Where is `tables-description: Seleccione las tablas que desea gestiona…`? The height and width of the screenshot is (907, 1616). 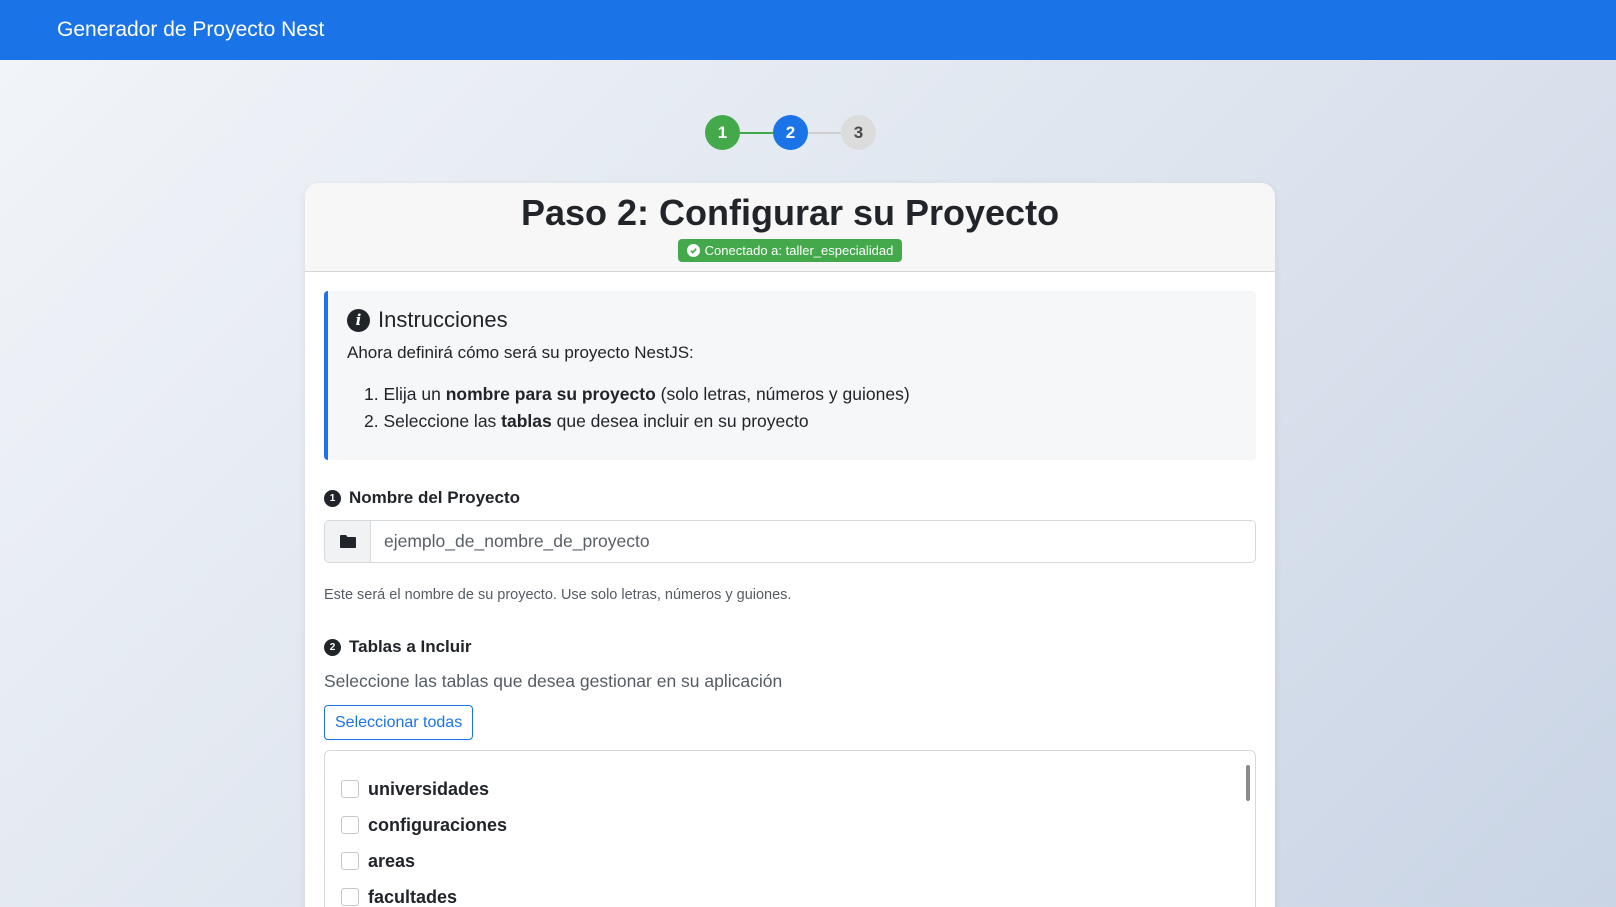 tables-description: Seleccione las tablas que desea gestiona… is located at coordinates (553, 681).